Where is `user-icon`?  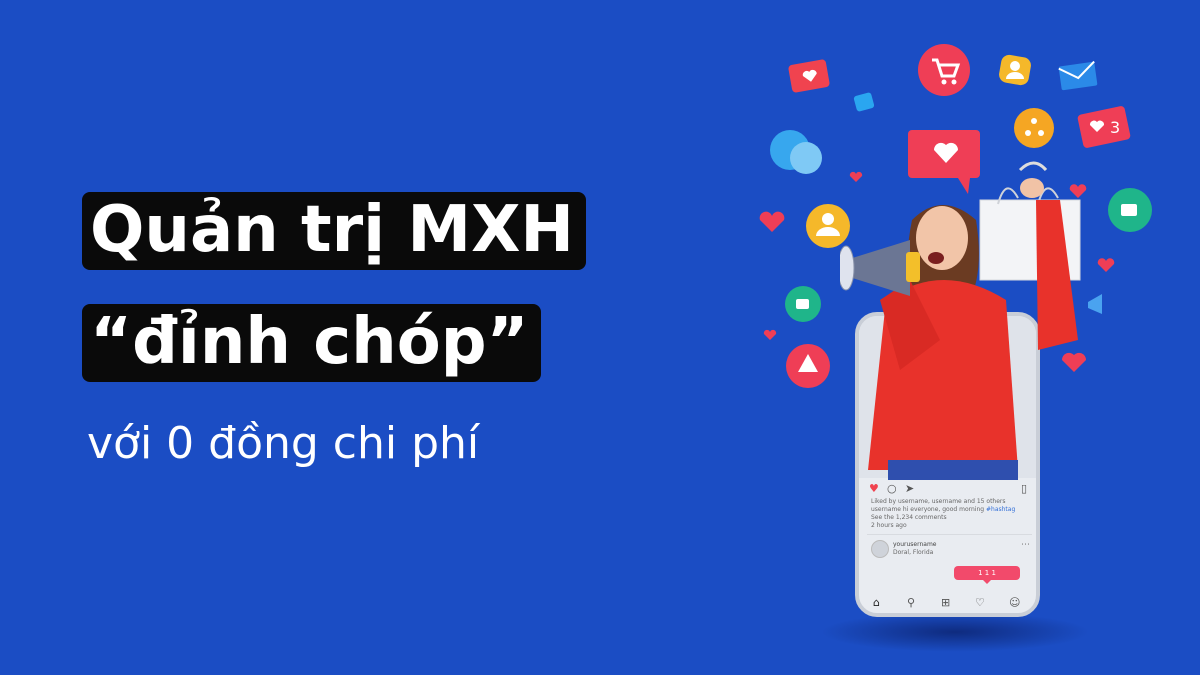
user-icon is located at coordinates (1015, 70).